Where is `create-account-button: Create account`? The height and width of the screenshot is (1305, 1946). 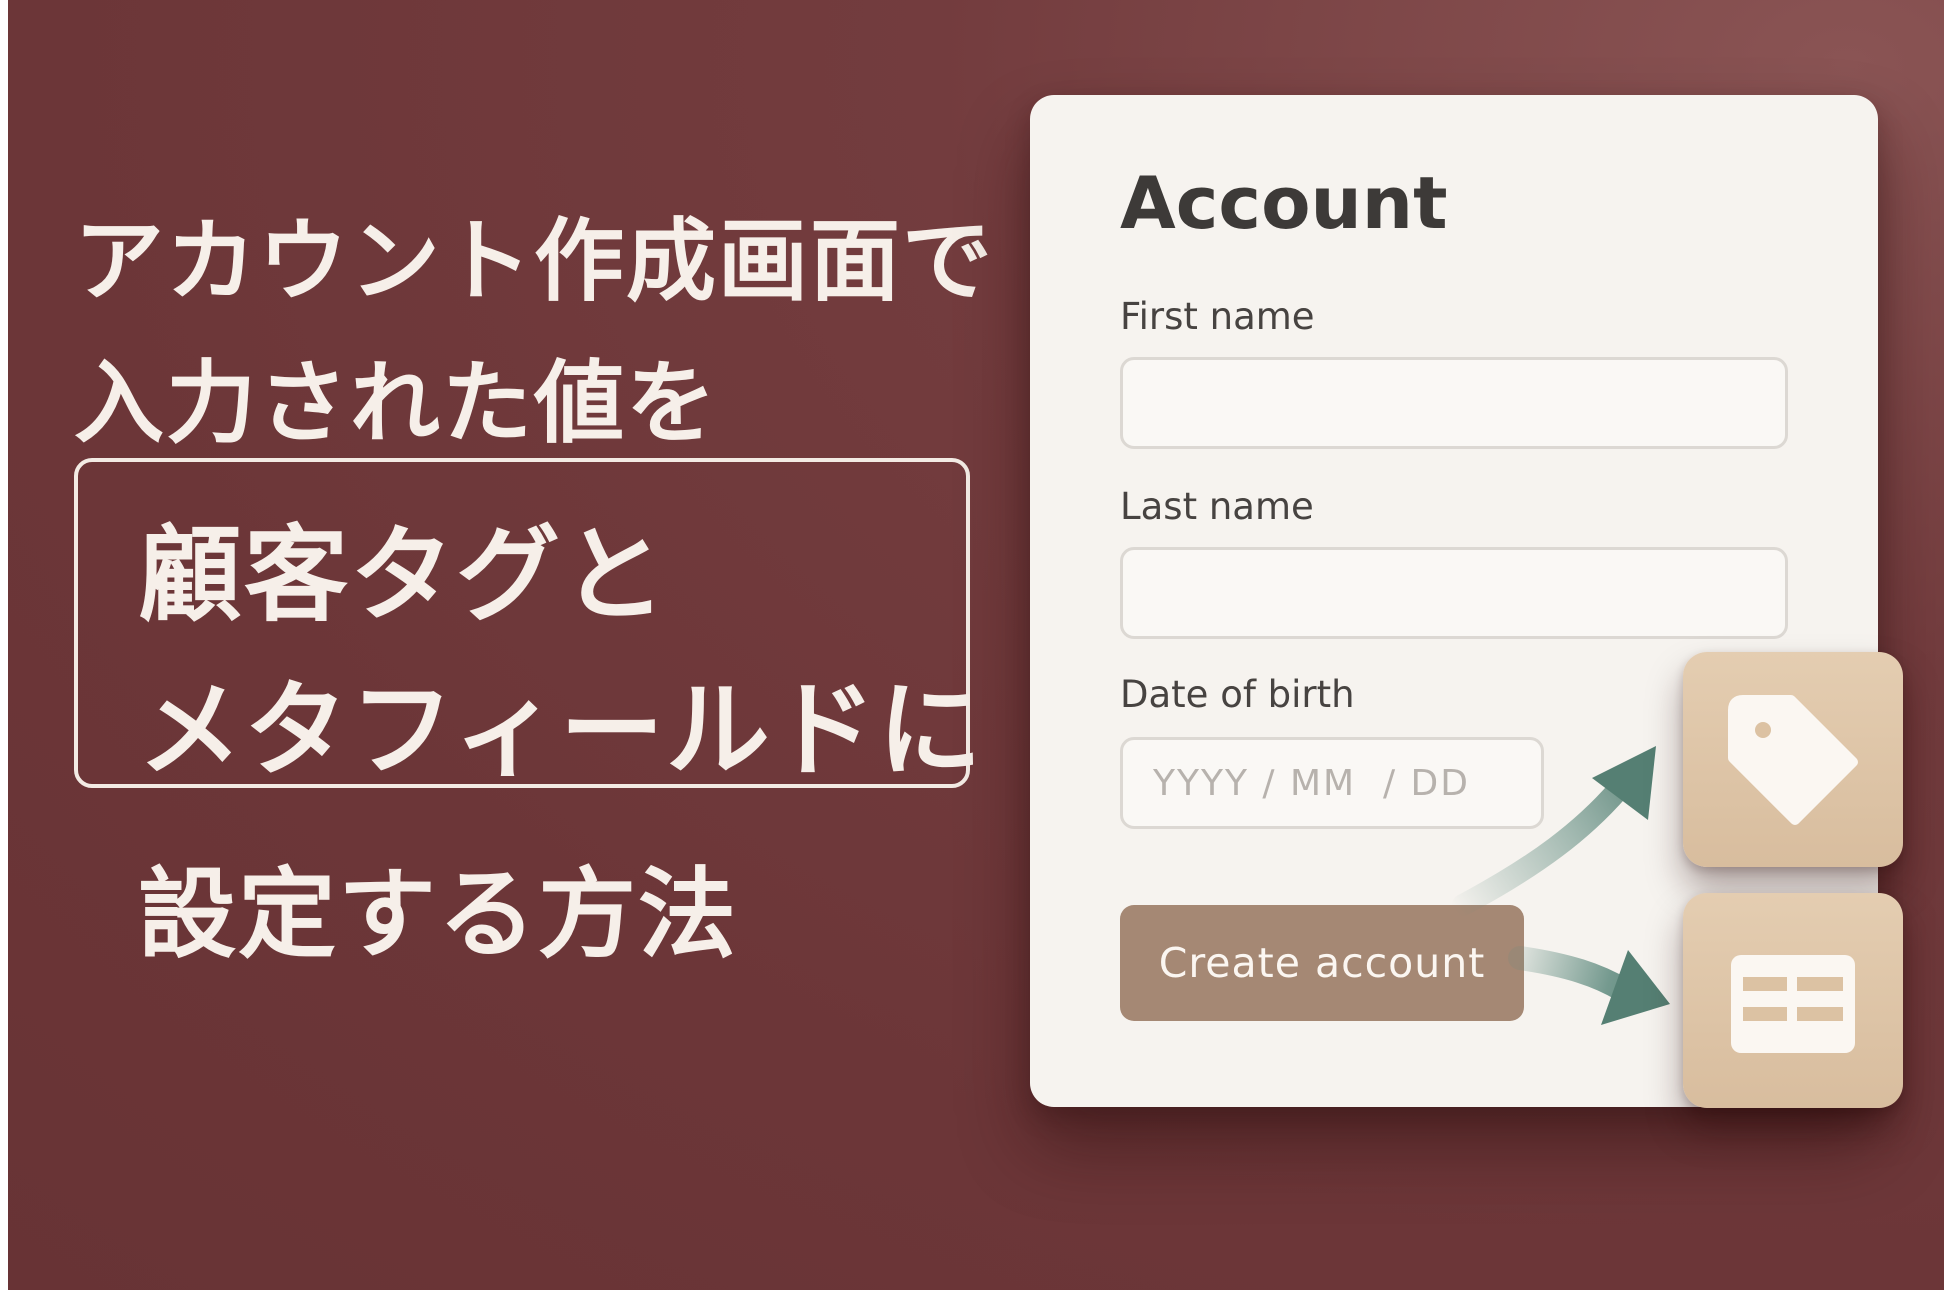
create-account-button: Create account is located at coordinates (1322, 963).